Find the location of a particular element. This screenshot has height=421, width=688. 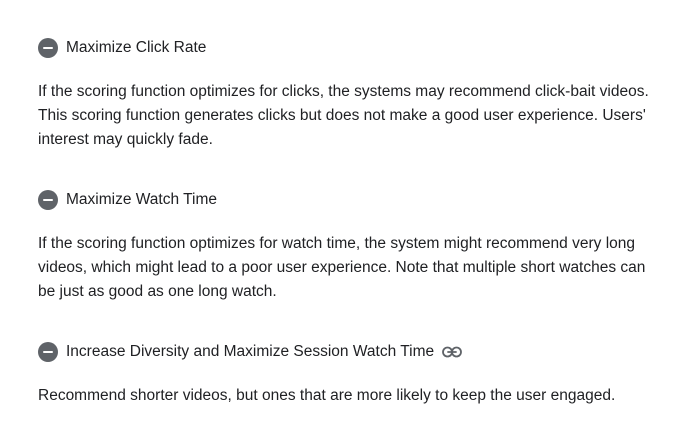

section-title: Maximize Watch Time is located at coordinates (142, 199).